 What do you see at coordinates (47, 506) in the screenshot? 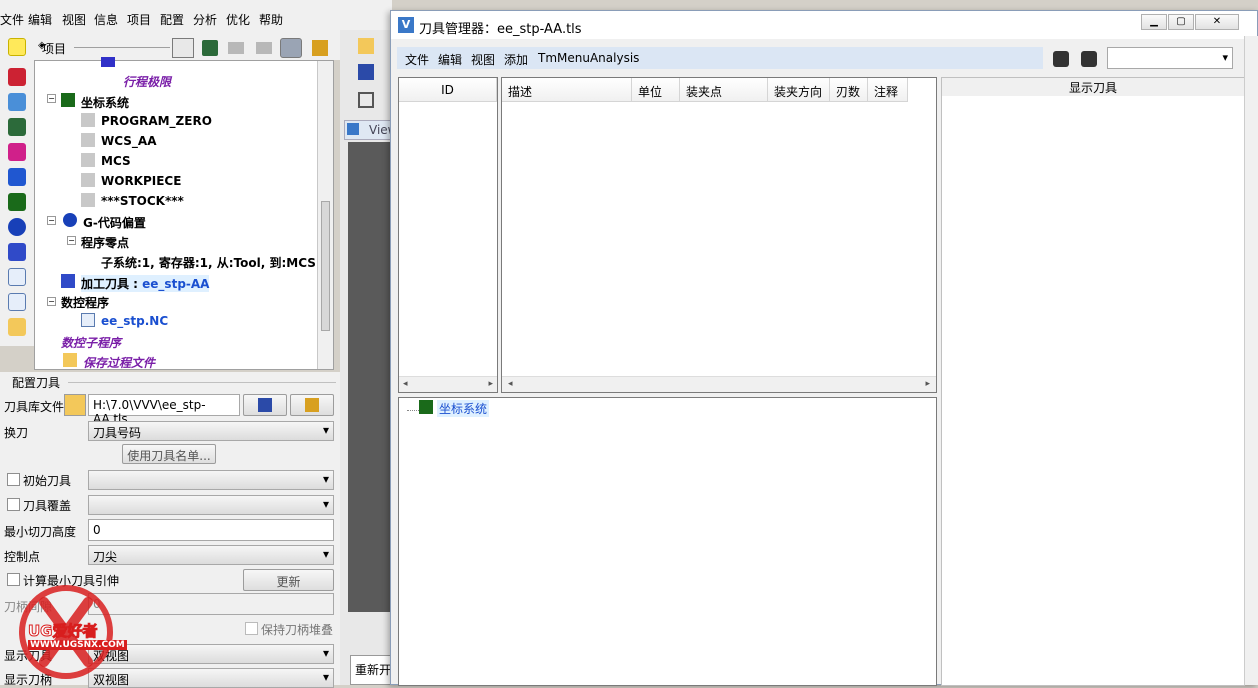
I see `tool-override-label: 刀具覆盖` at bounding box center [47, 506].